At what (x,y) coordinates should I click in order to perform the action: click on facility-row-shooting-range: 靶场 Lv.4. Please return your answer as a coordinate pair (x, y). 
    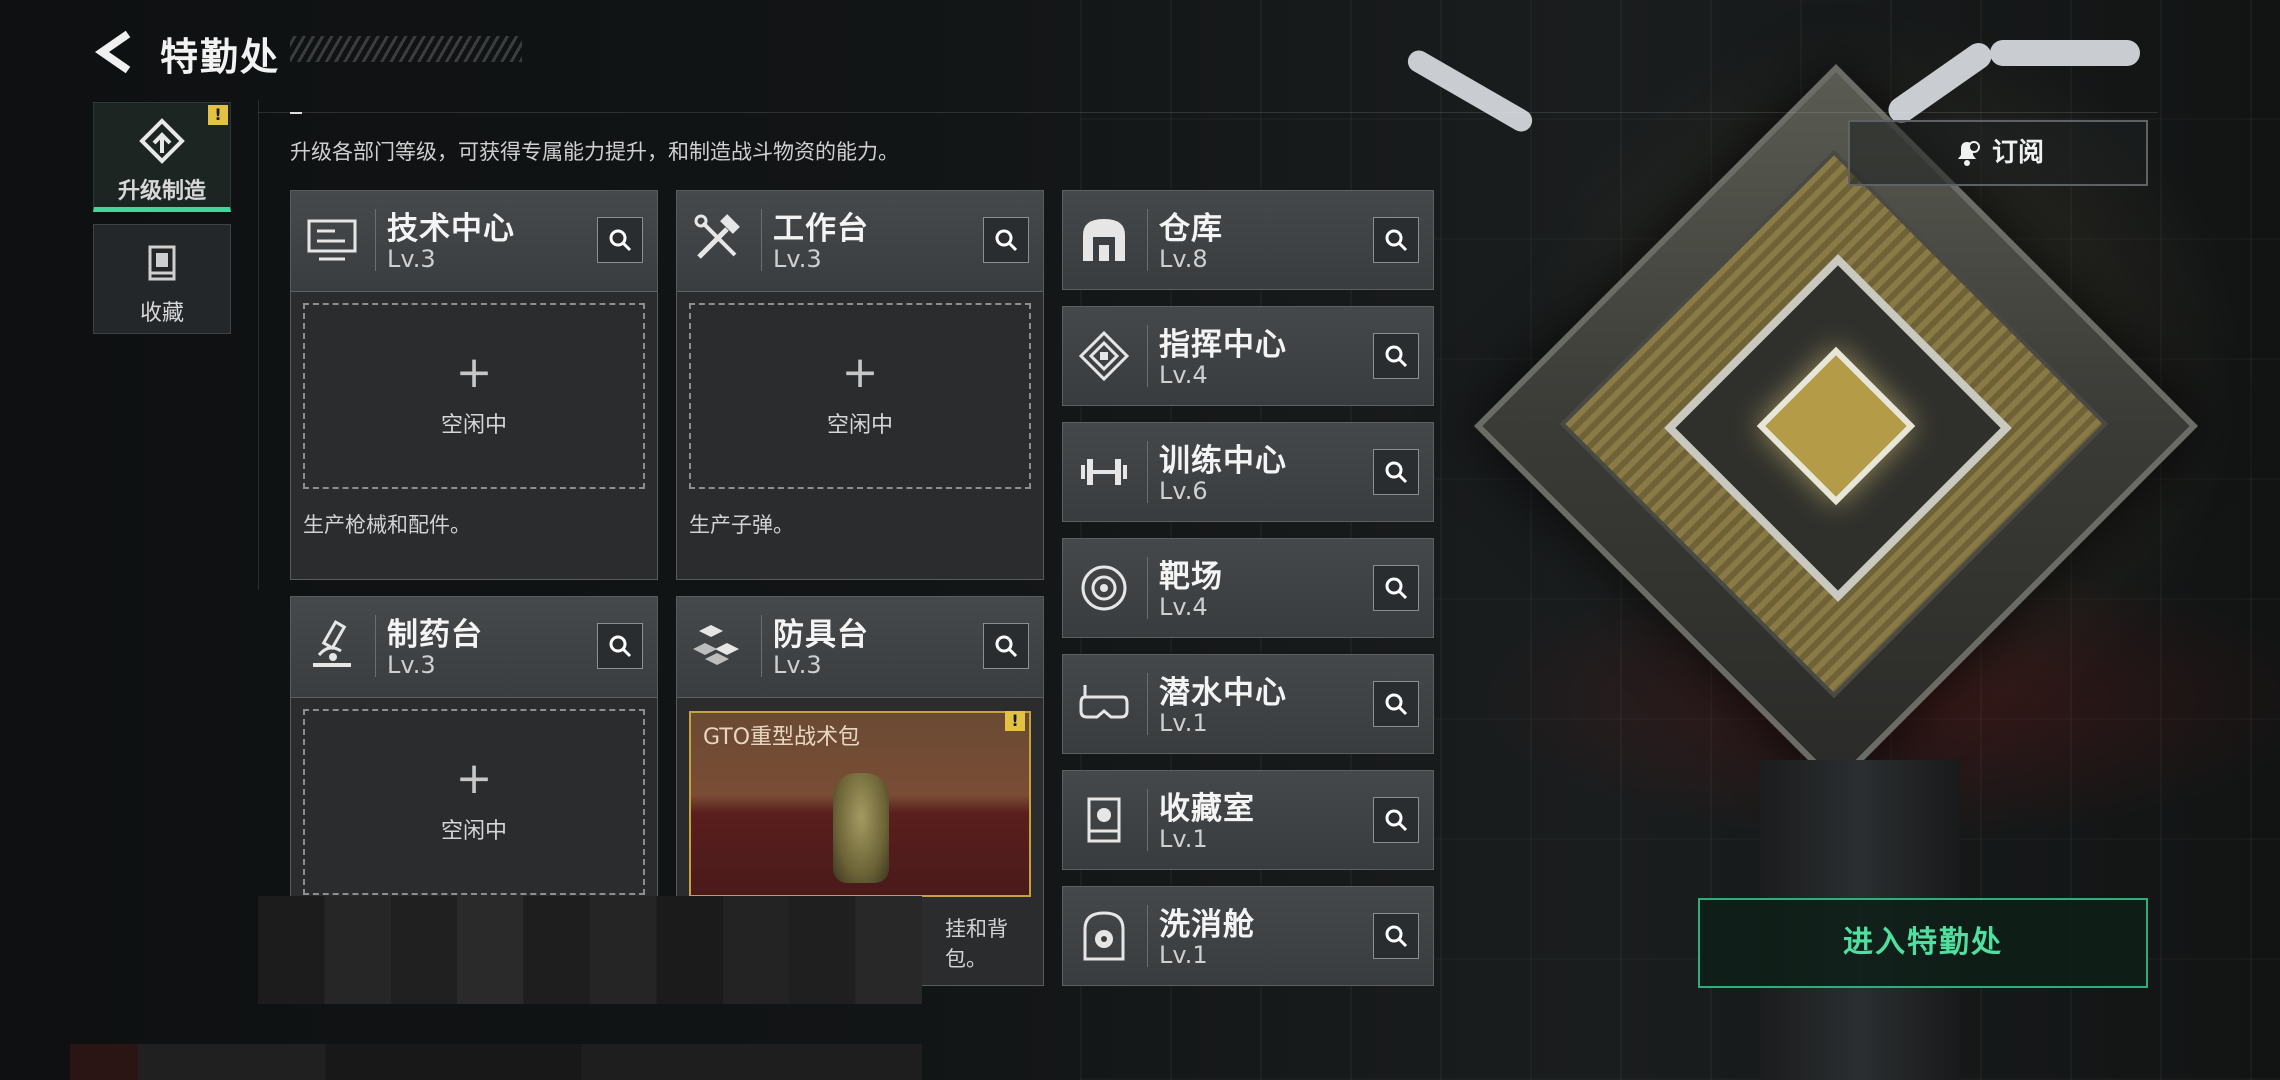
    Looking at the image, I should click on (1248, 588).